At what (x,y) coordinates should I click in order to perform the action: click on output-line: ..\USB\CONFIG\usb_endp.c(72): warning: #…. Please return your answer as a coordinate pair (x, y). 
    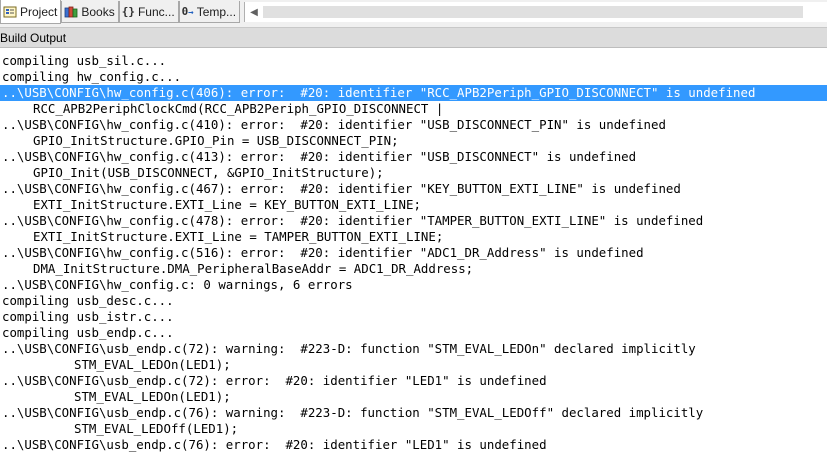
    Looking at the image, I should click on (413, 349).